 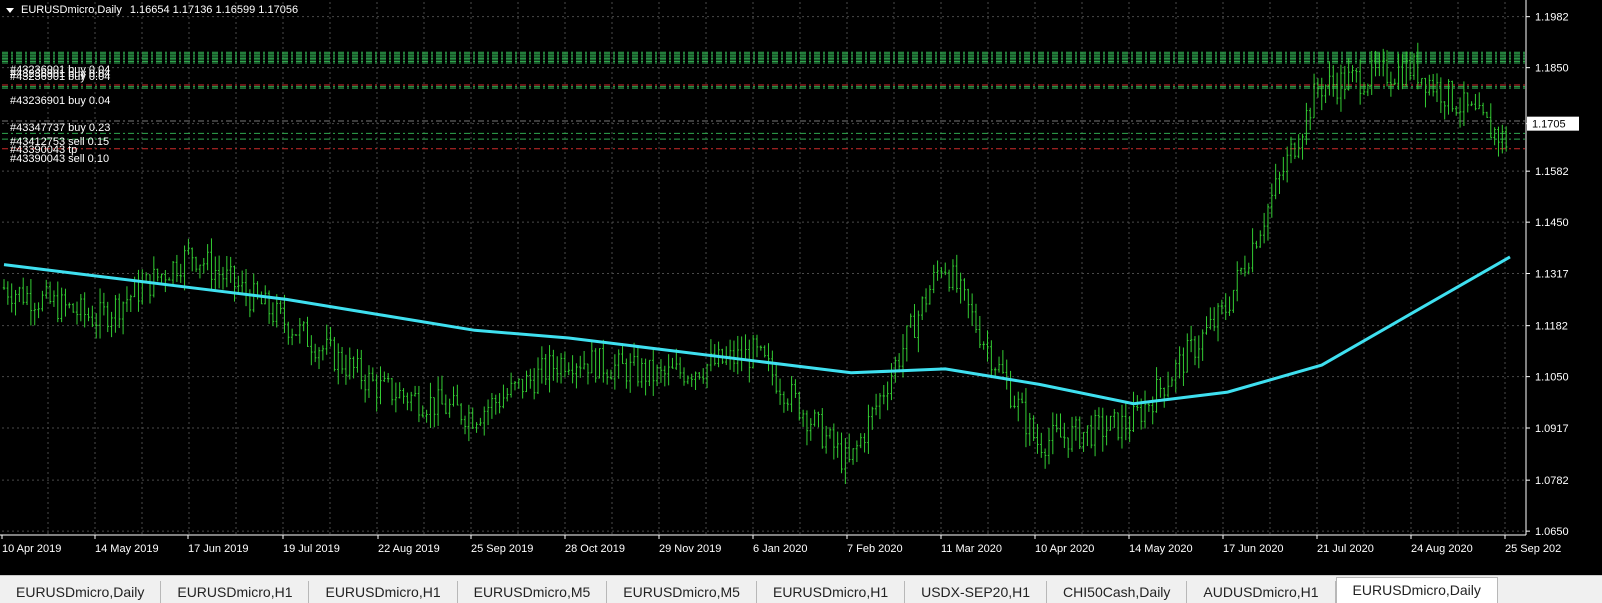 What do you see at coordinates (1442, 549) in the screenshot?
I see `time-tick-label: 24 Aug 2020` at bounding box center [1442, 549].